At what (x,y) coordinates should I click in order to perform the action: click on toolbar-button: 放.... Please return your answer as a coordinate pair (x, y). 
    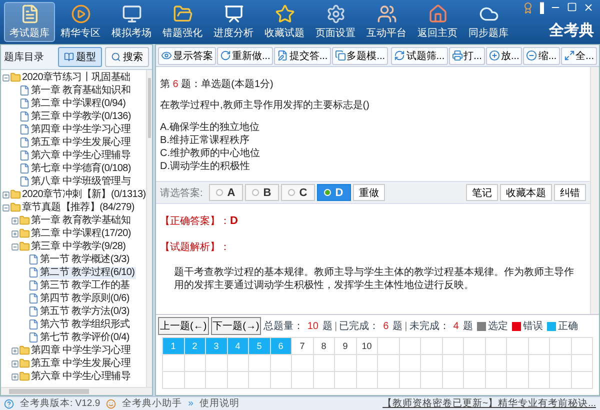
    Looking at the image, I should click on (504, 55).